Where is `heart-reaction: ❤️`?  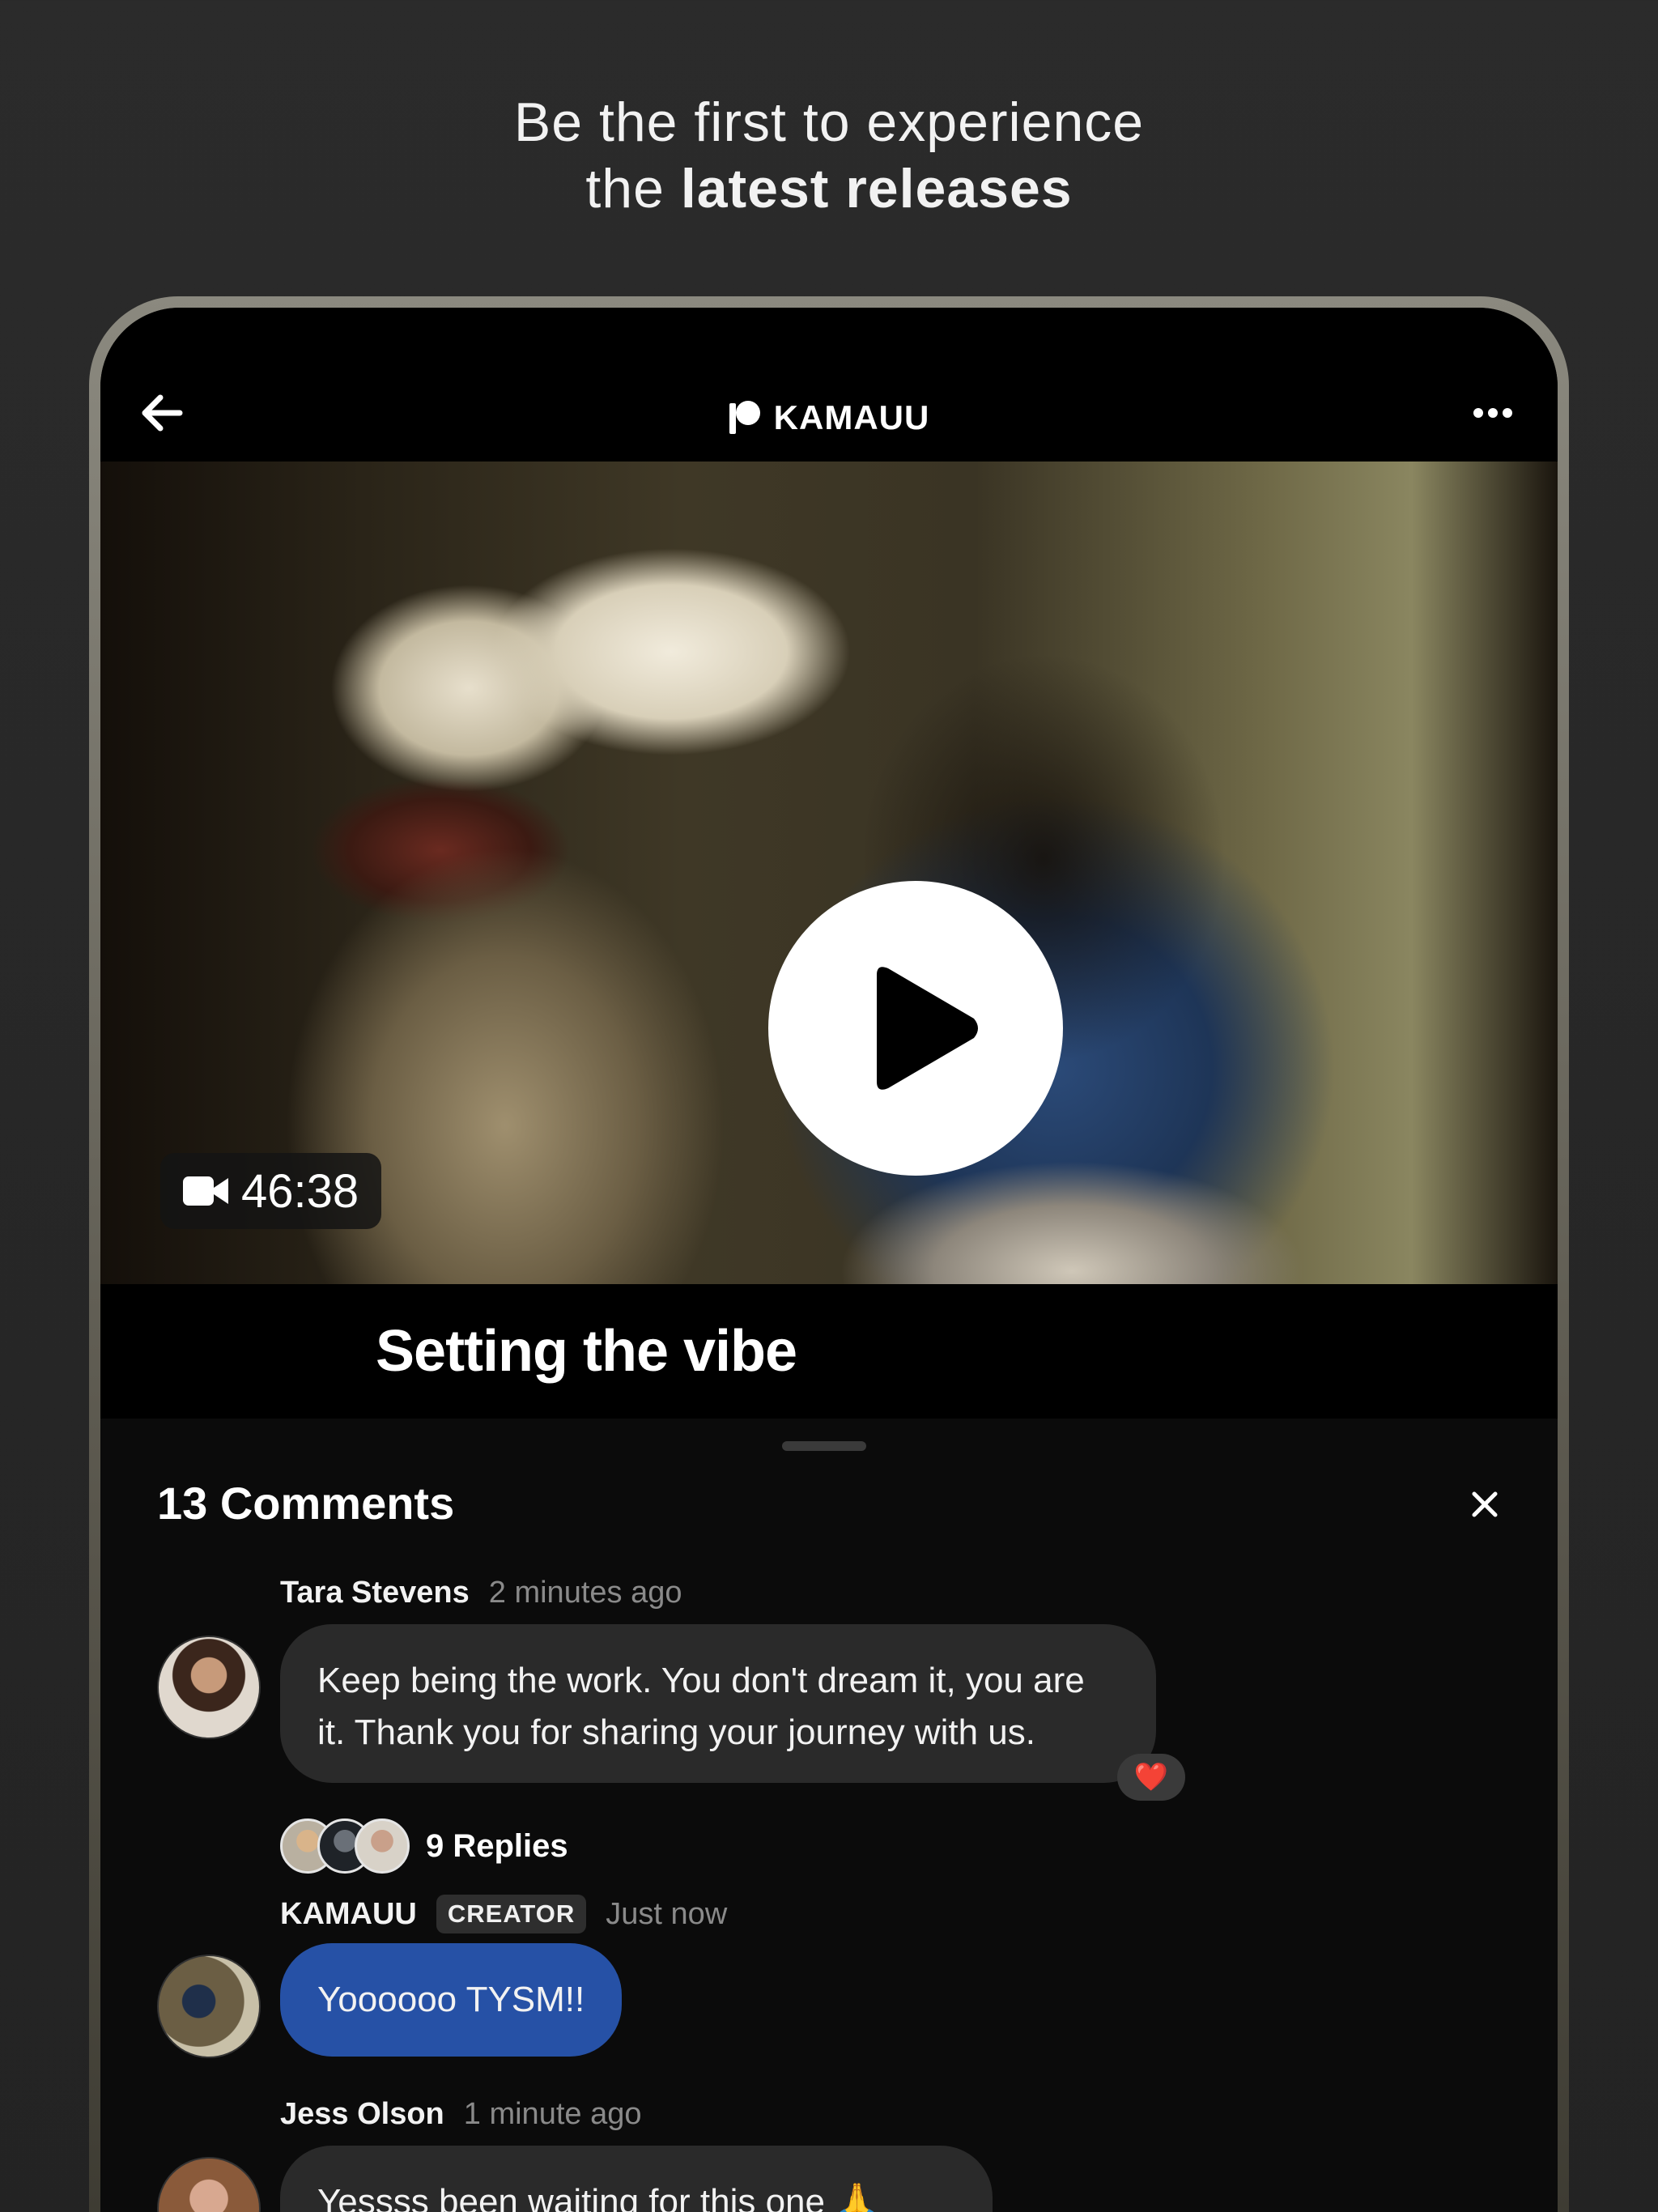 heart-reaction: ❤️ is located at coordinates (1151, 1778).